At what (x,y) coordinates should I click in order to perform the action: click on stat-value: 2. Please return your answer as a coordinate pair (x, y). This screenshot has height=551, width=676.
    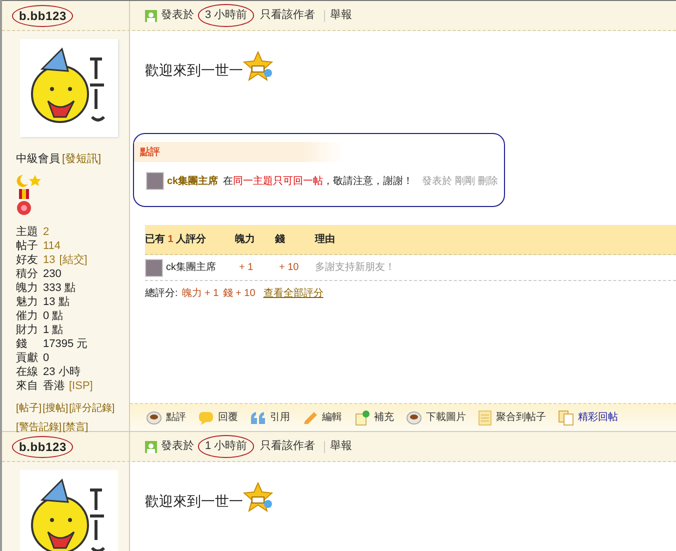
    Looking at the image, I should click on (46, 232).